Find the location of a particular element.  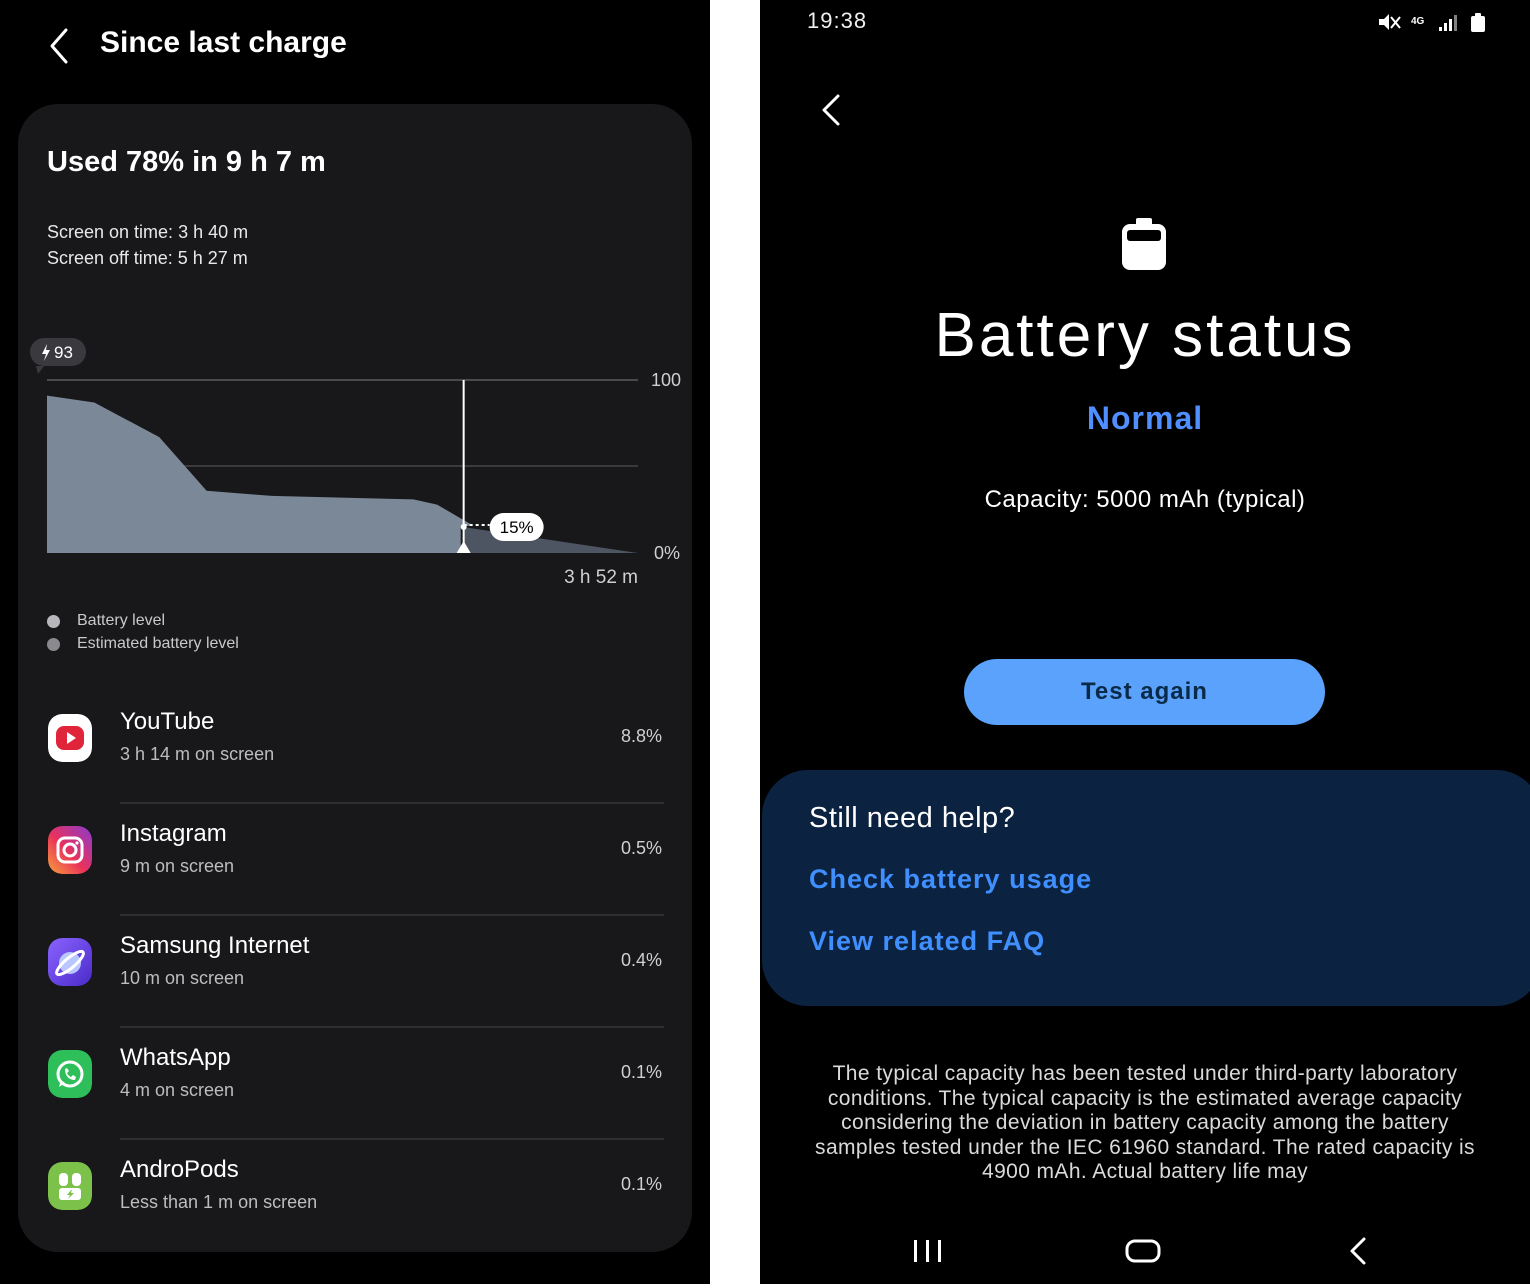

recent-apps-icon is located at coordinates (928, 1253).